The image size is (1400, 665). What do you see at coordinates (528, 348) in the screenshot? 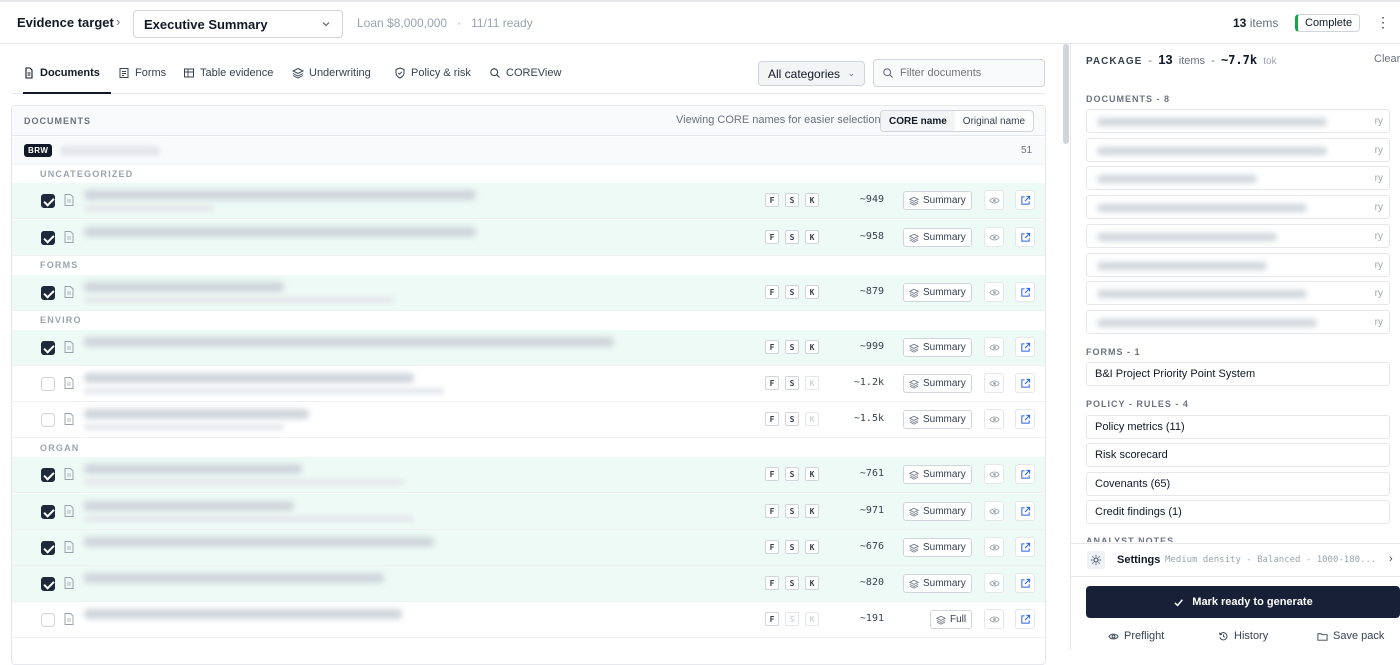
I see `table-row: F S K ~999 Summary` at bounding box center [528, 348].